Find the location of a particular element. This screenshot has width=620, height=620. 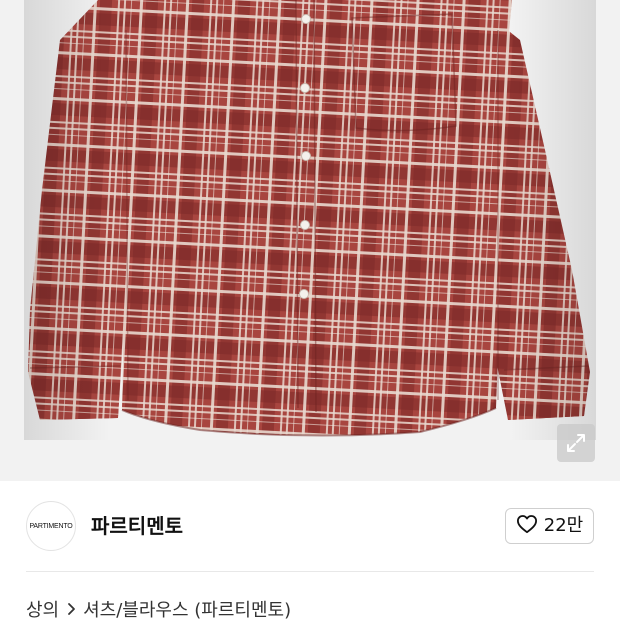

brand-logo: PARTIMENTO is located at coordinates (51, 526).